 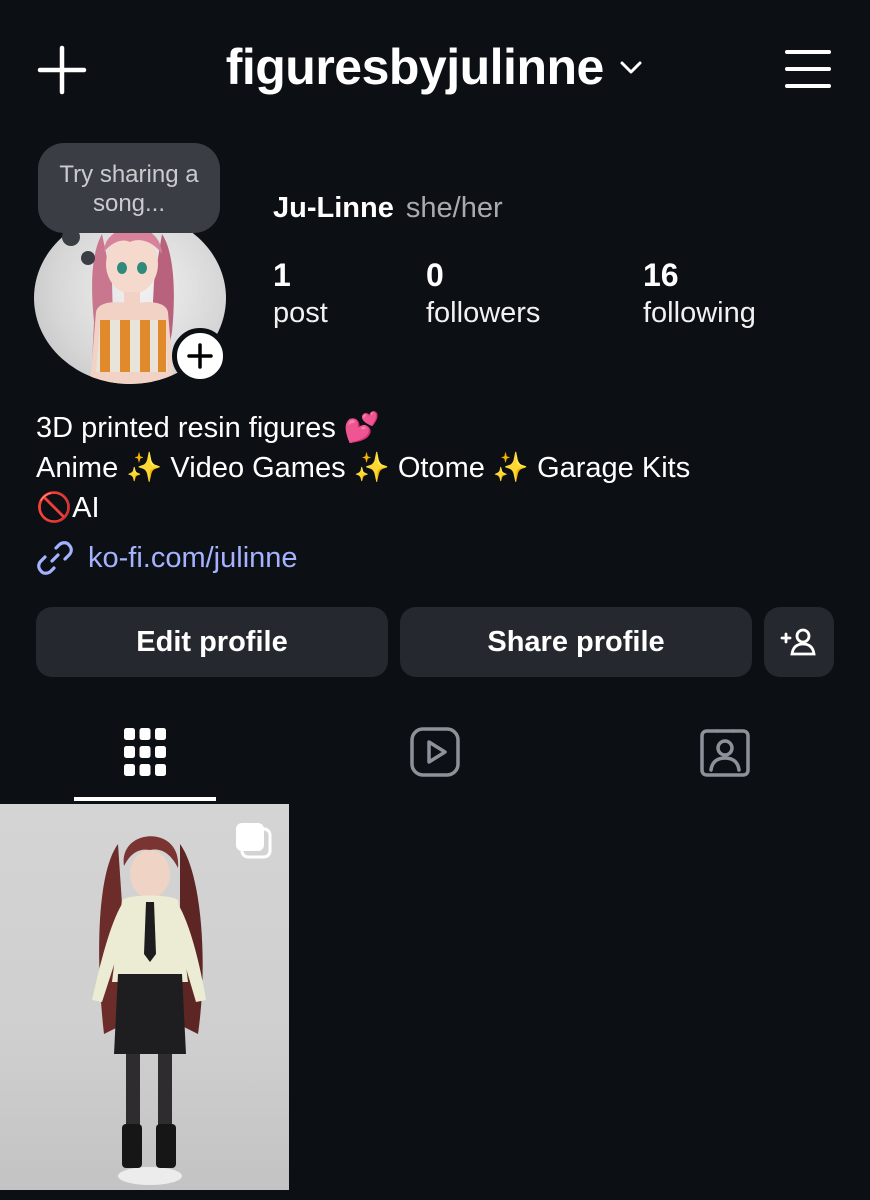 I want to click on add-person-icon, so click(x=798, y=642).